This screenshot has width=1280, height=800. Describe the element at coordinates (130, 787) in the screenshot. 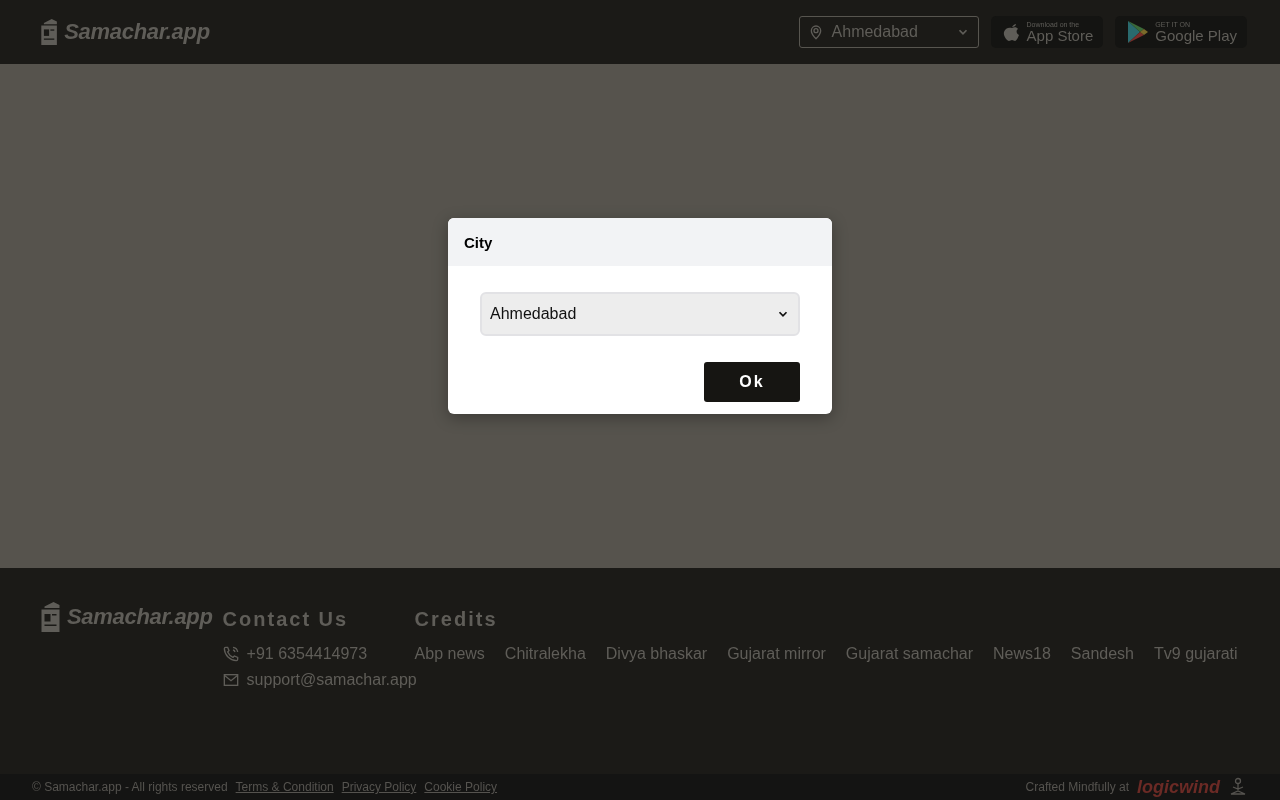

I see `copyright-text: © Samachar.app - All rights reserved` at that location.